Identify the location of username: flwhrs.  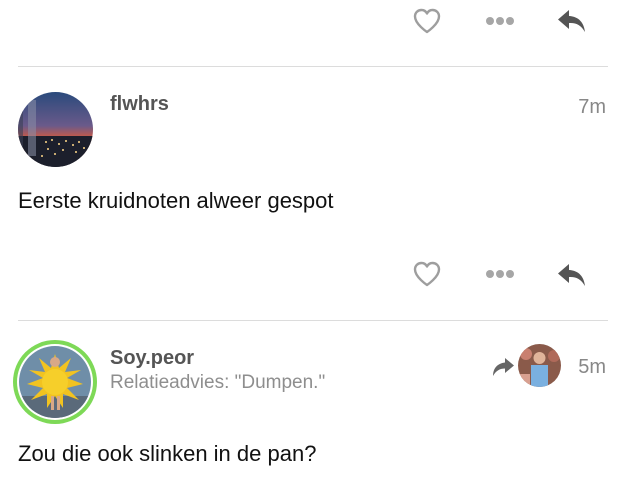
(139, 104).